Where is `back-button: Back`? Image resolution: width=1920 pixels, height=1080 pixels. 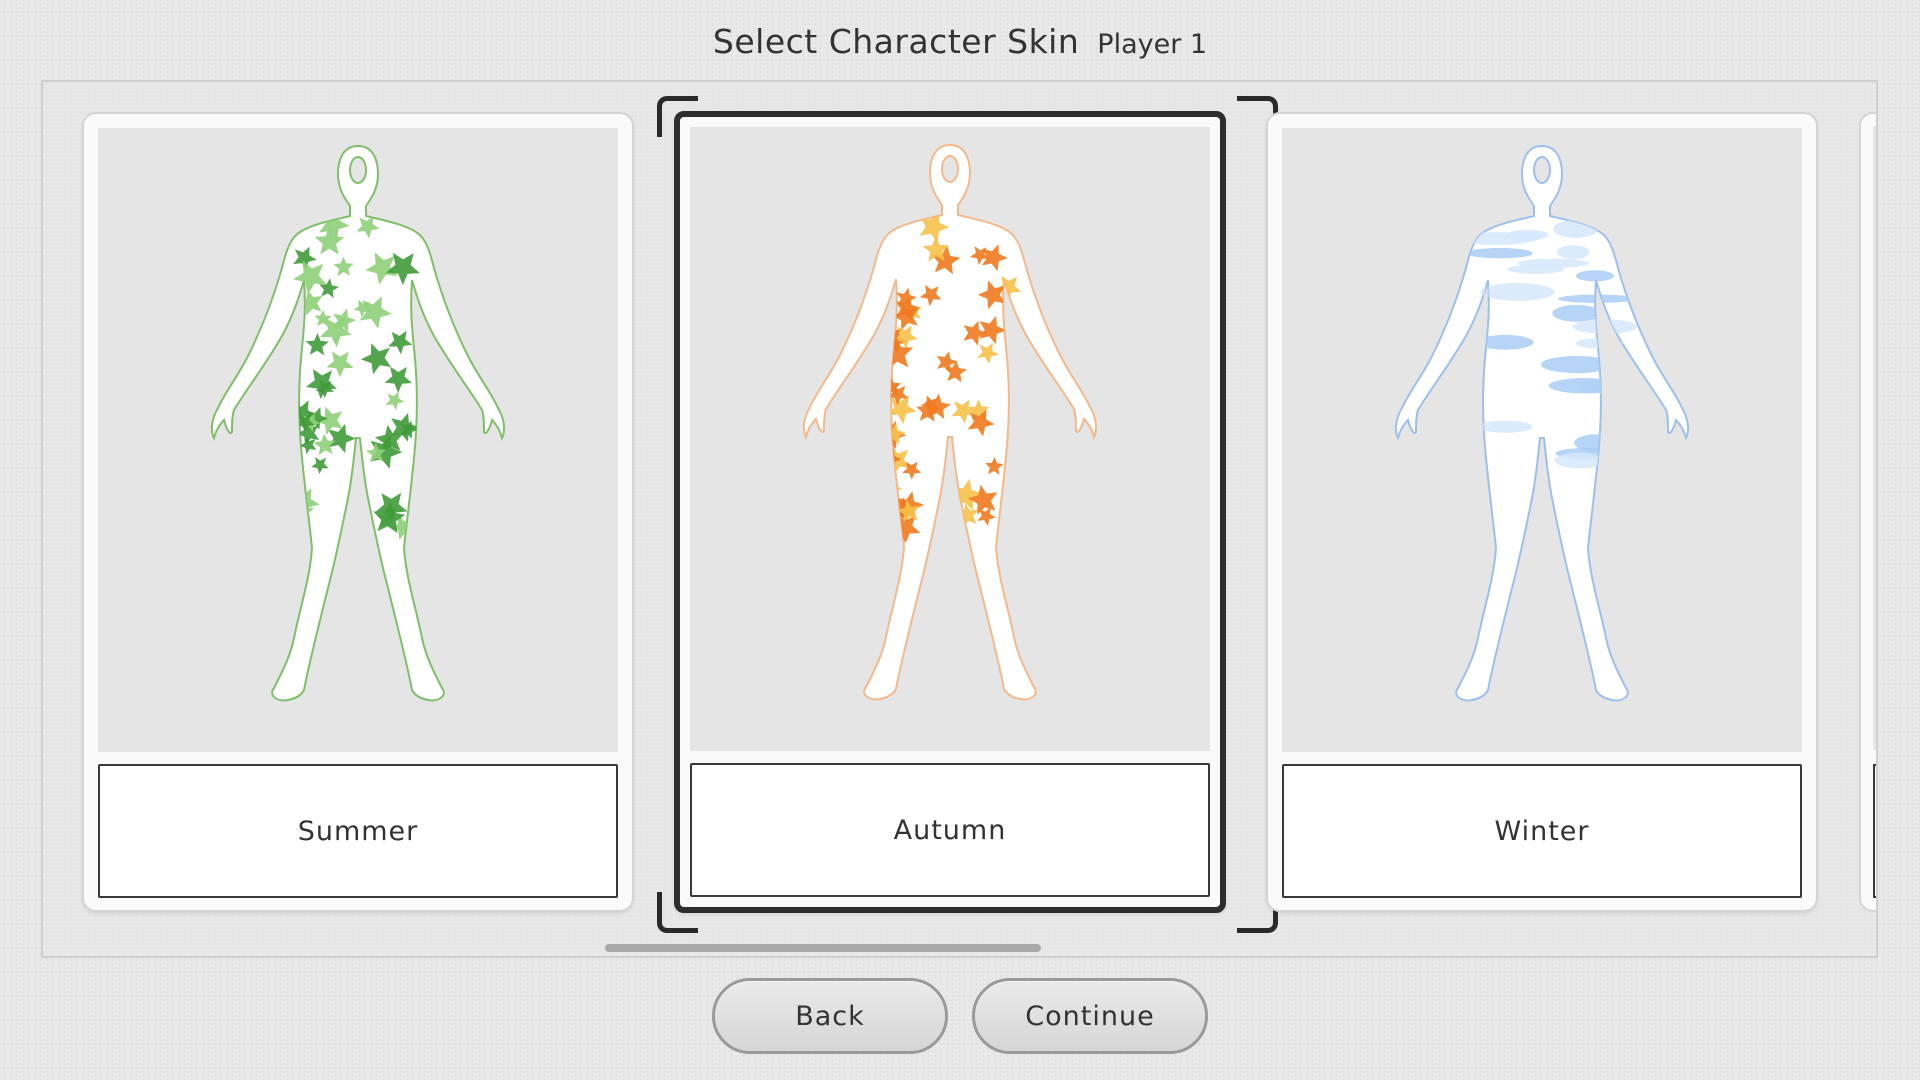
back-button: Back is located at coordinates (830, 1016).